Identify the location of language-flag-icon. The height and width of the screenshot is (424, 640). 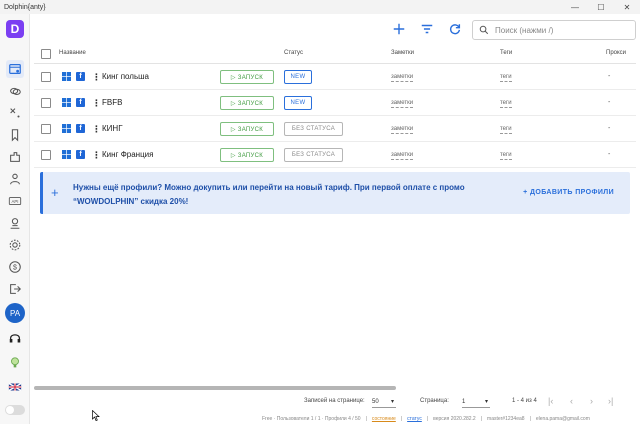
(15, 387).